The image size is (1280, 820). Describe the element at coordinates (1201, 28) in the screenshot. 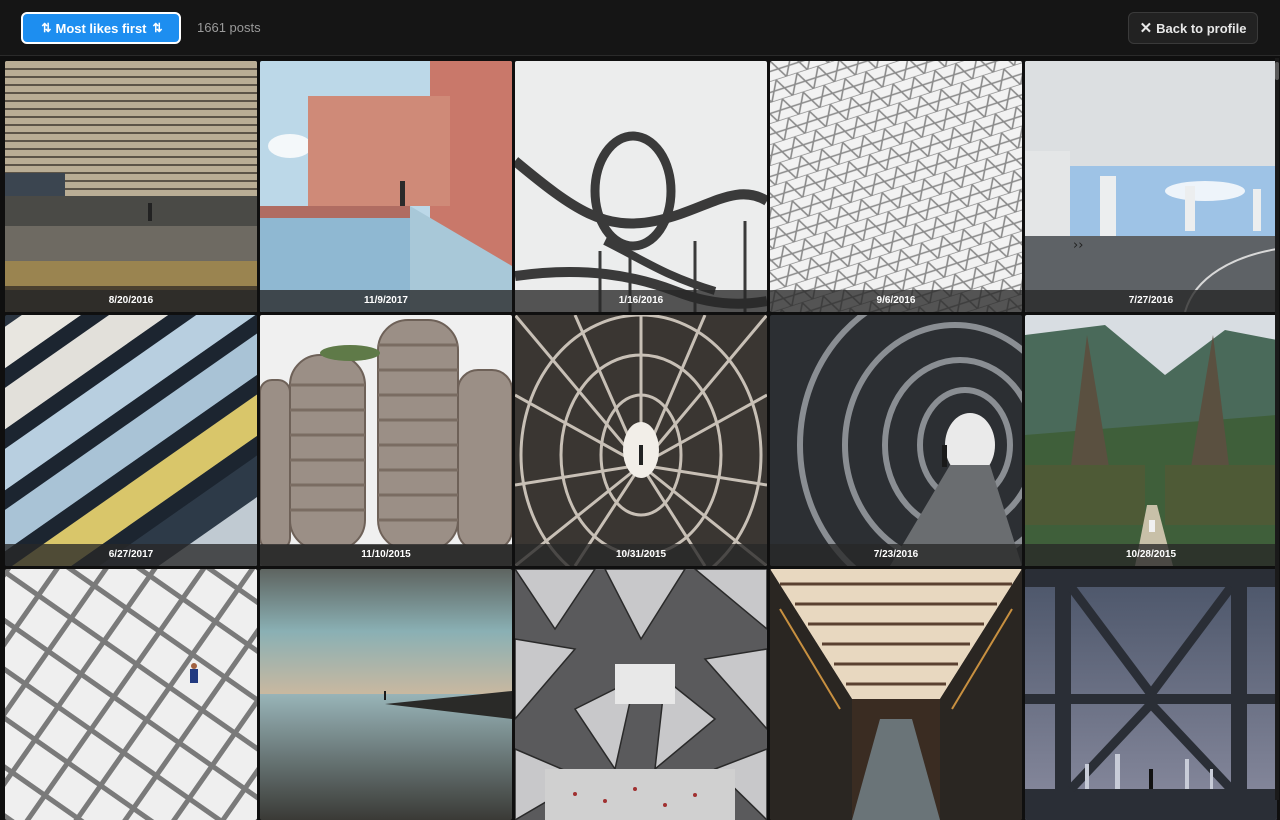

I see `back-button-label: Back to profile` at that location.